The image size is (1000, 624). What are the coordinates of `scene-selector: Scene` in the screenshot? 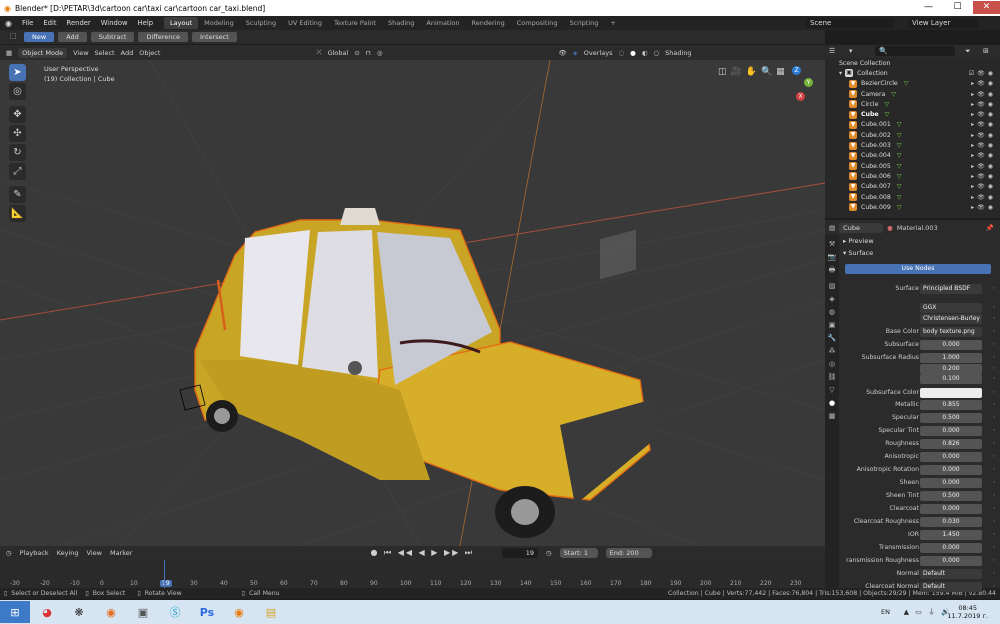 It's located at (850, 23).